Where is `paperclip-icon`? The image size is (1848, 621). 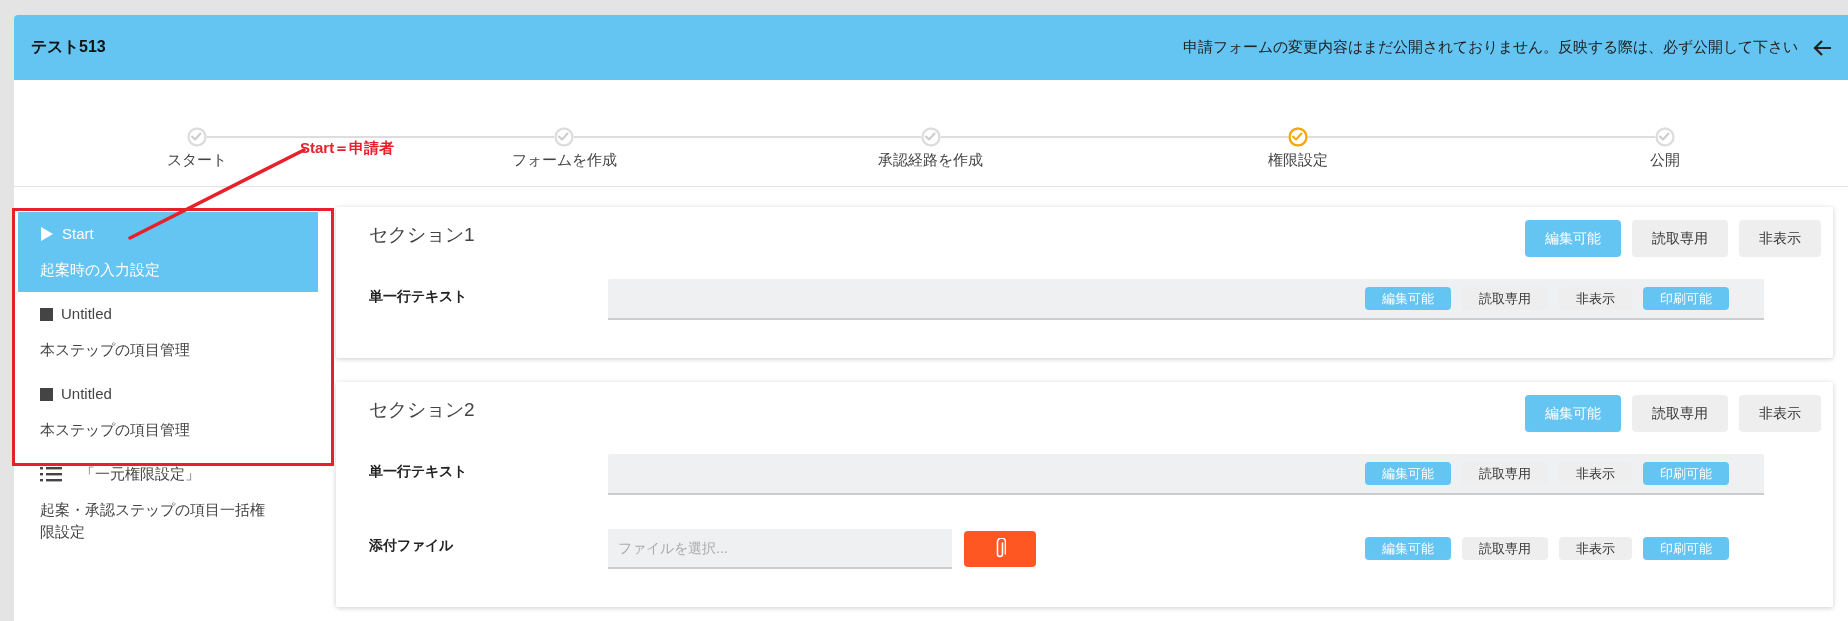
paperclip-icon is located at coordinates (1000, 548).